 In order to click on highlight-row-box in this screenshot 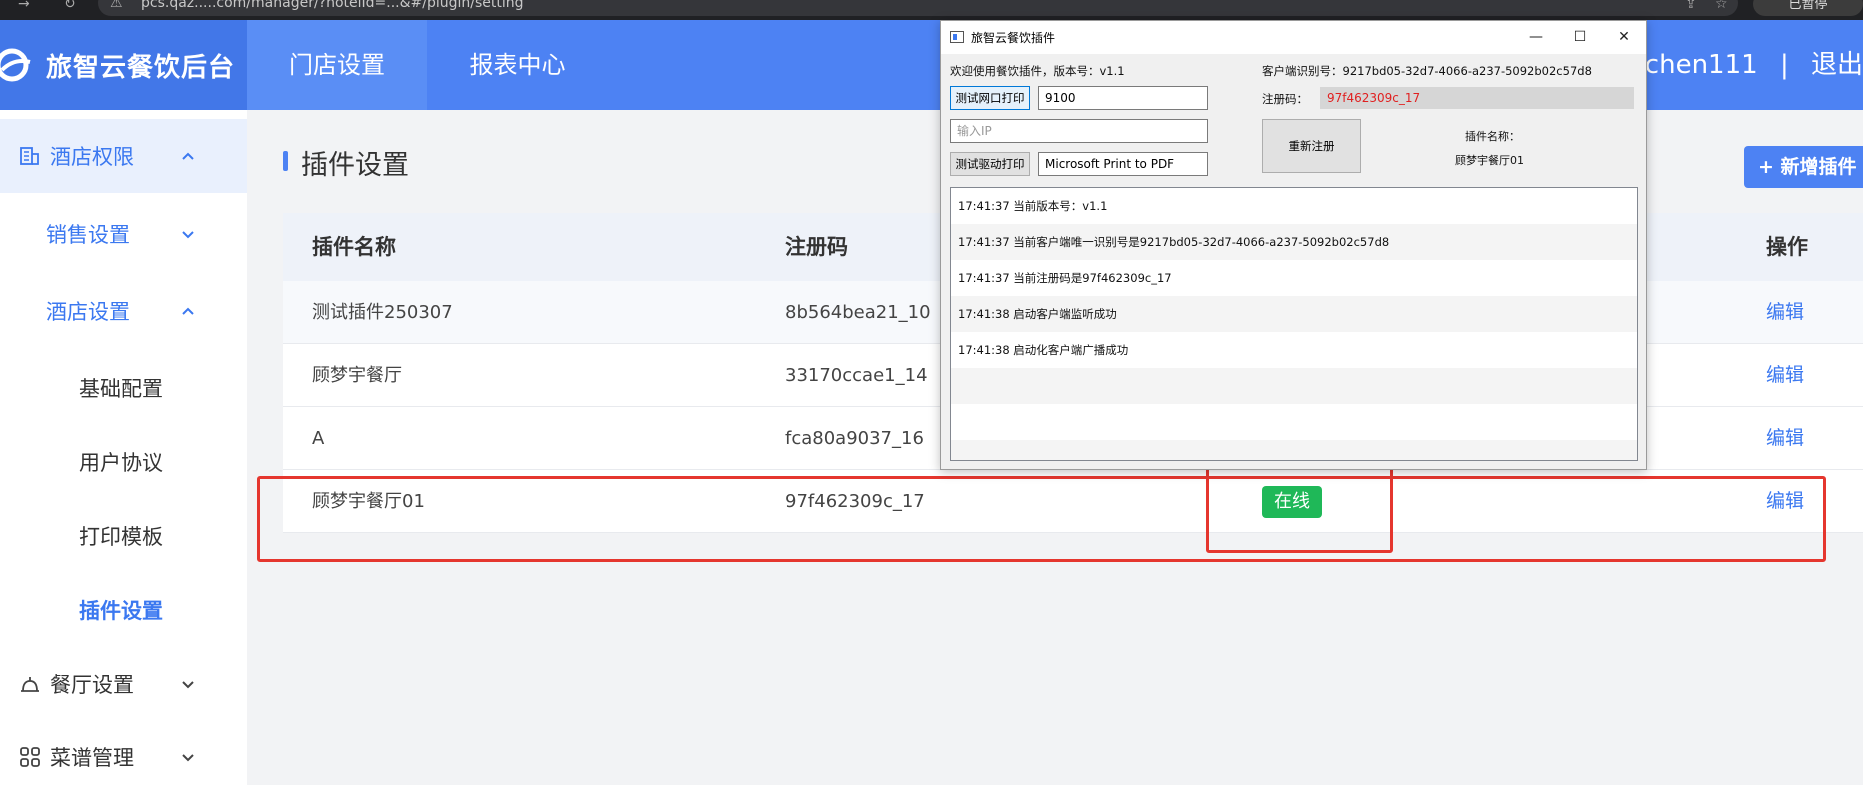, I will do `click(1041, 519)`.